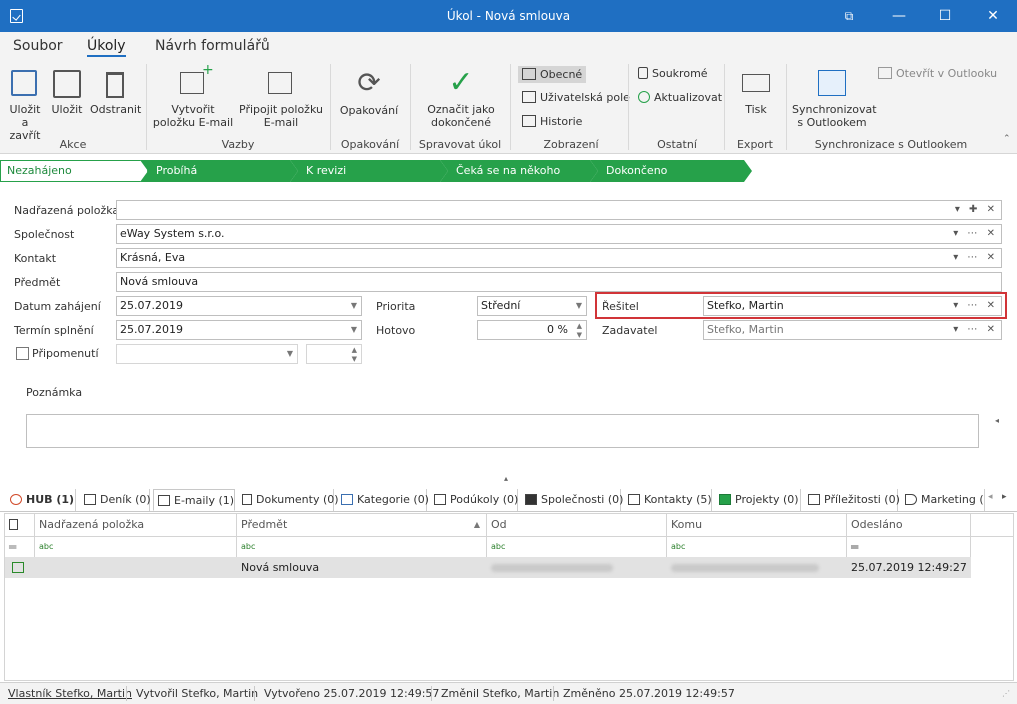 The height and width of the screenshot is (704, 1017). I want to click on status-owner-link: Vlastník Stefko, Martin, so click(70, 693).